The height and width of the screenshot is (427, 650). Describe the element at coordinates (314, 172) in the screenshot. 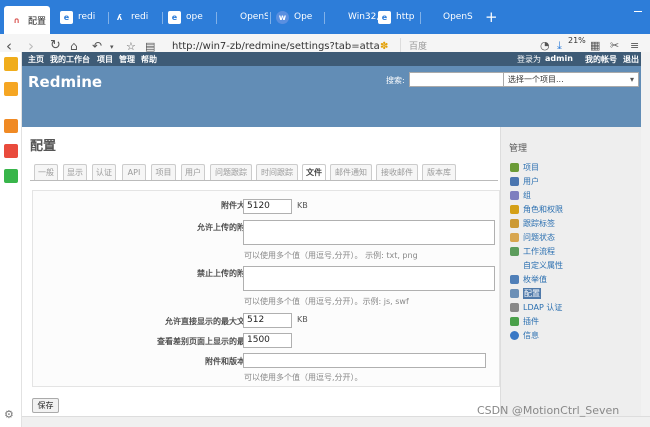

I see `tab-files: 文件` at that location.